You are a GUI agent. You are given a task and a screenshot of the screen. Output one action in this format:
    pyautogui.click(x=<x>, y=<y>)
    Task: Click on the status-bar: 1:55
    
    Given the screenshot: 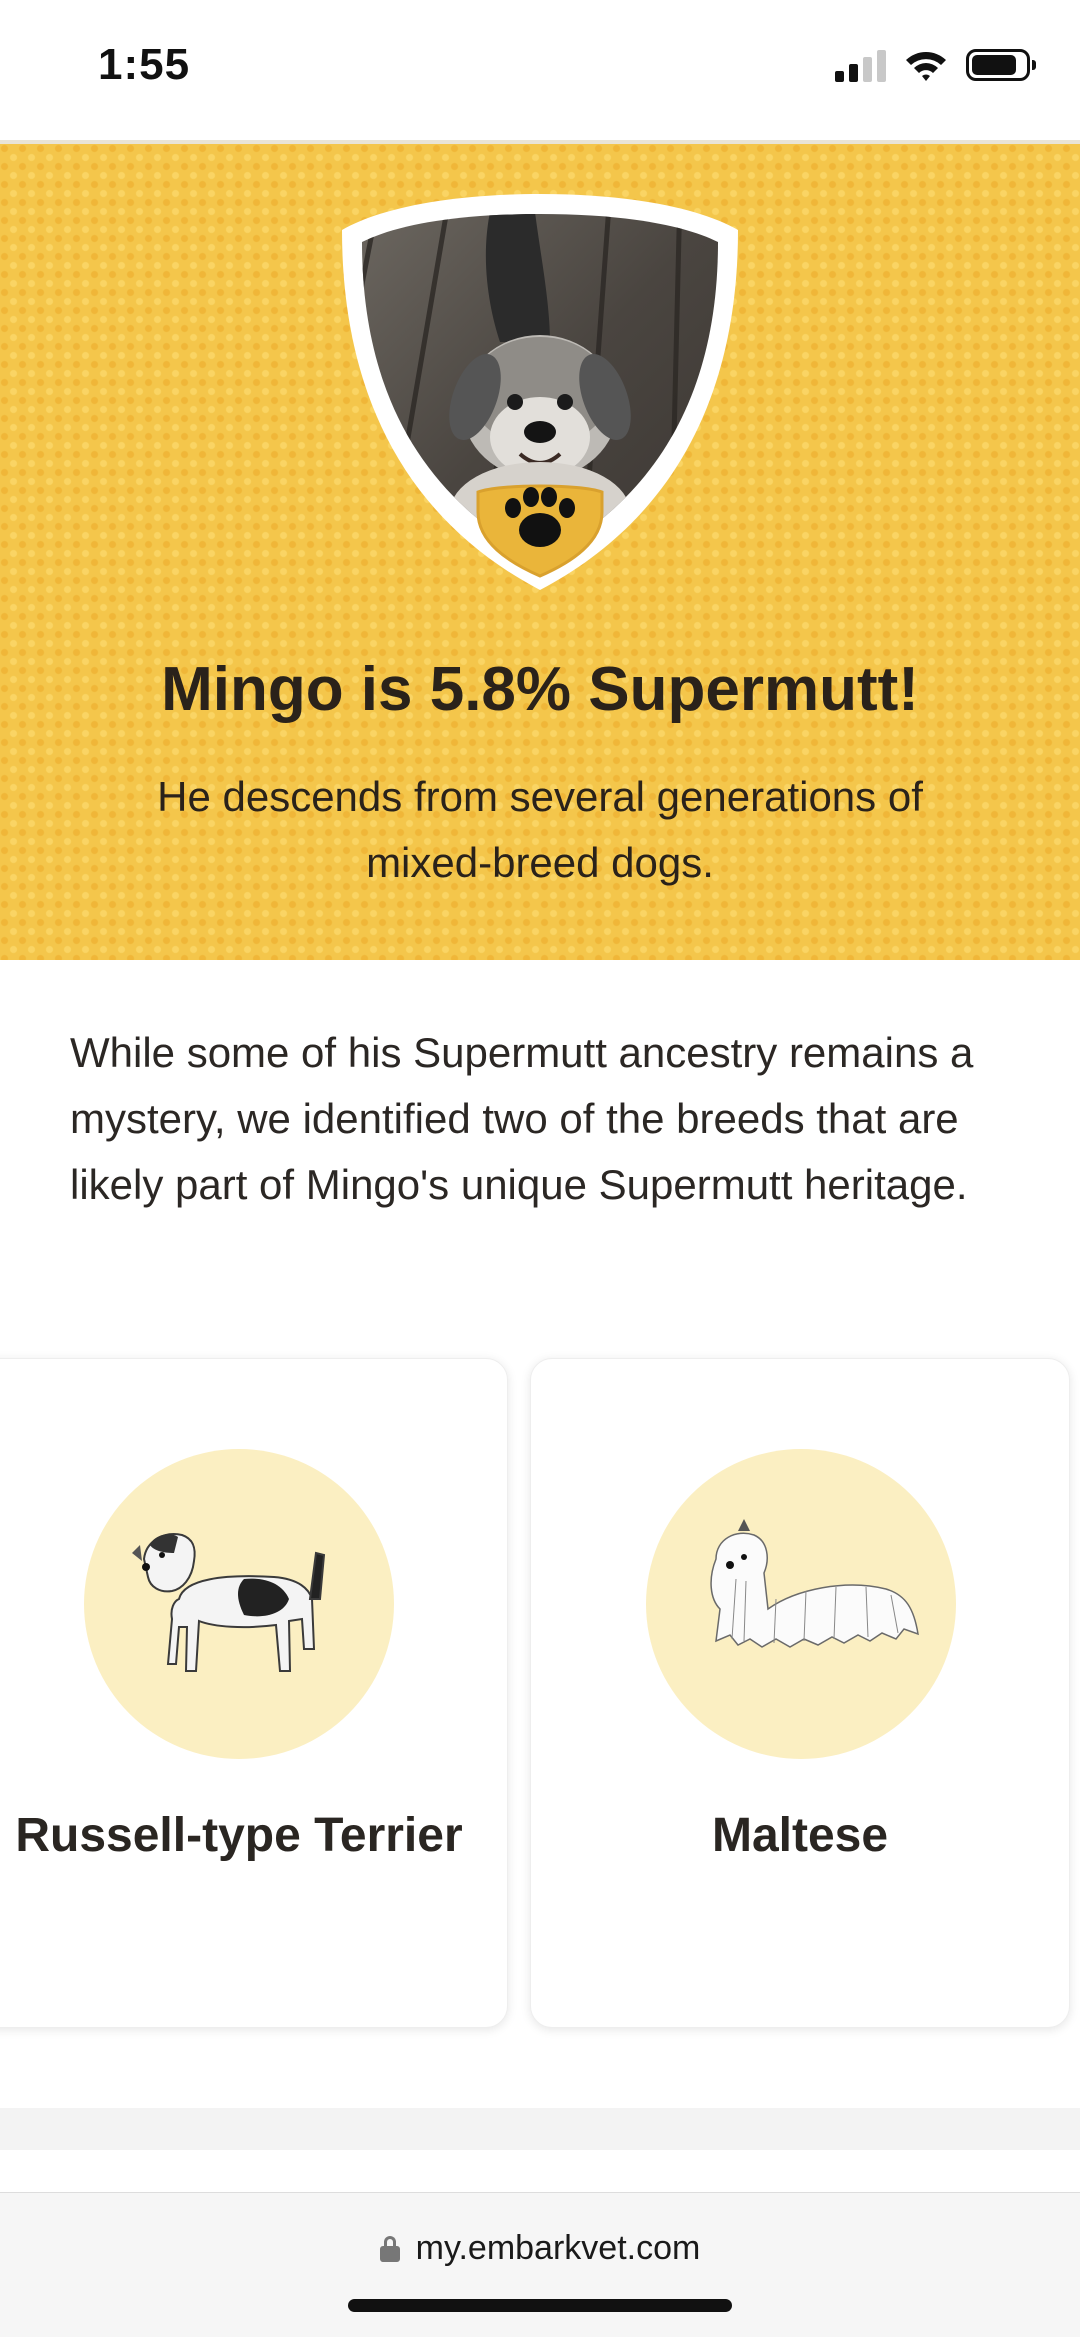 What is the action you would take?
    pyautogui.click(x=540, y=70)
    